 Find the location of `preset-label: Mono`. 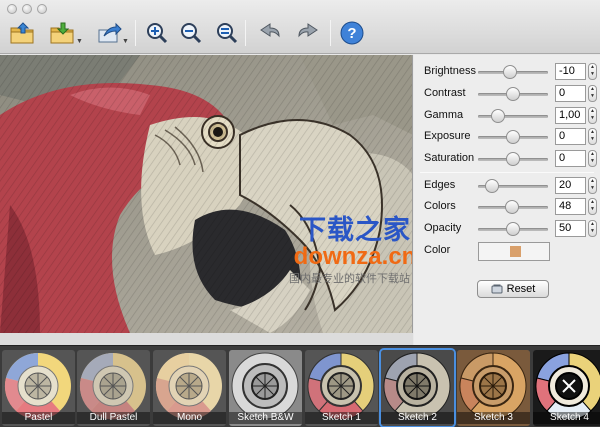

preset-label: Mono is located at coordinates (189, 418).